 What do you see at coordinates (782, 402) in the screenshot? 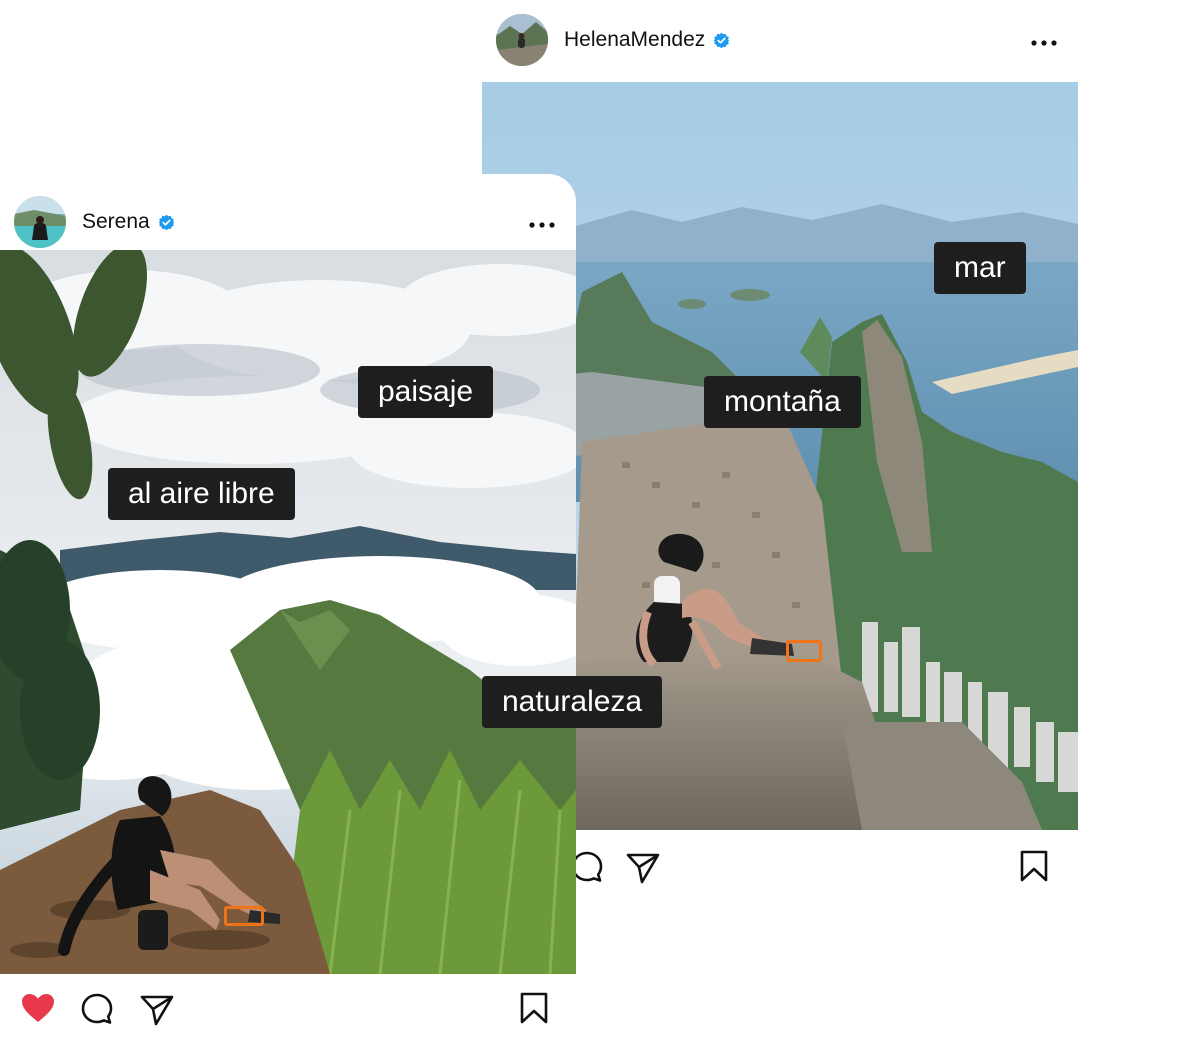
I see `tag-montana: montaña` at bounding box center [782, 402].